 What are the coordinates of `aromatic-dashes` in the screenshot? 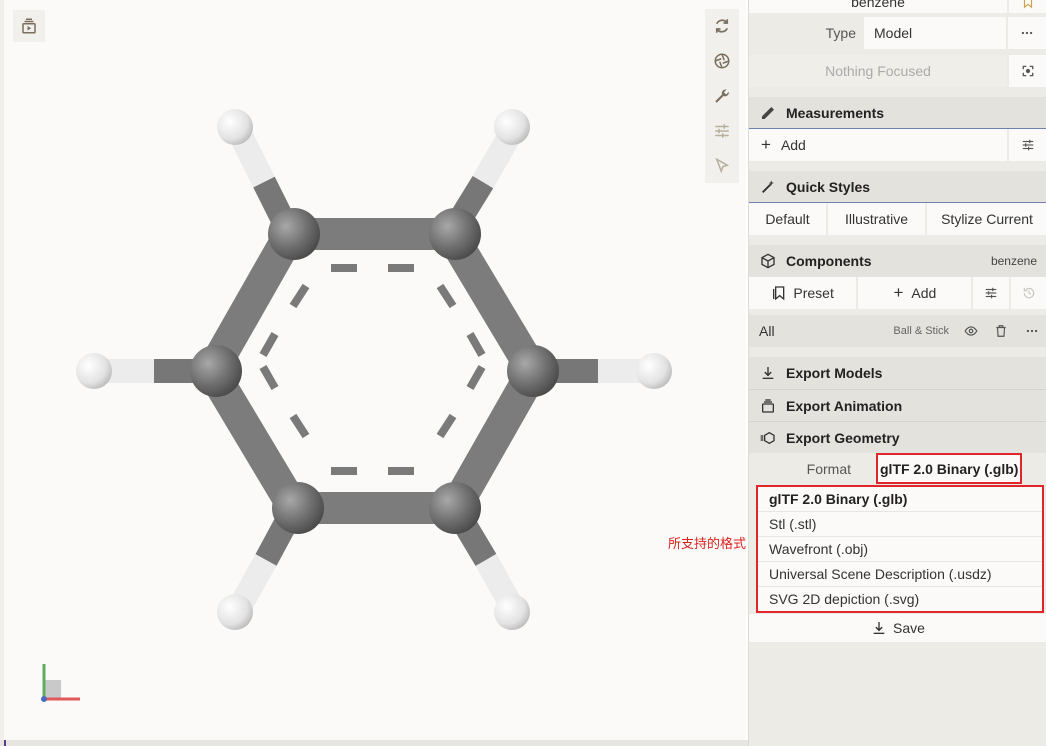 It's located at (372, 369).